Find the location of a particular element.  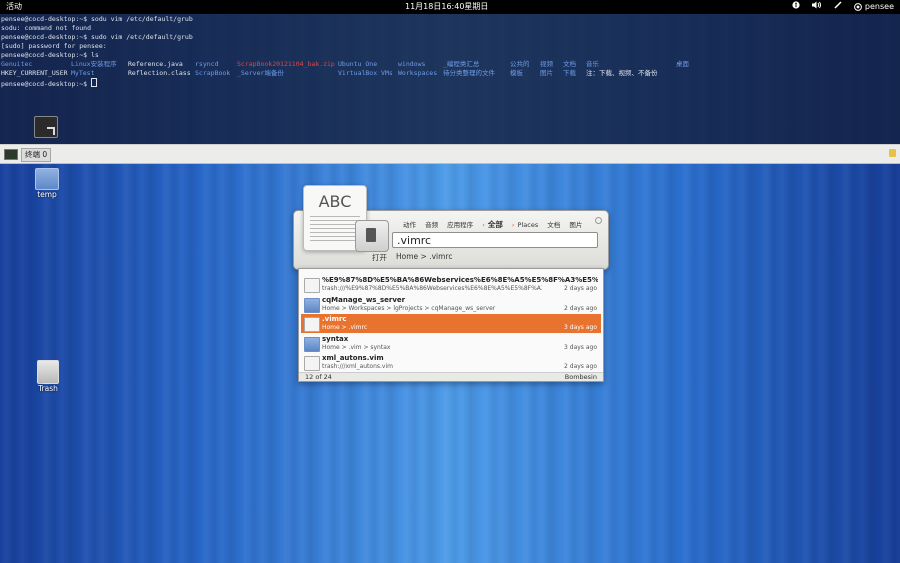

result-item: syntax Home > .vim > syntax 3 days ago is located at coordinates (451, 343).